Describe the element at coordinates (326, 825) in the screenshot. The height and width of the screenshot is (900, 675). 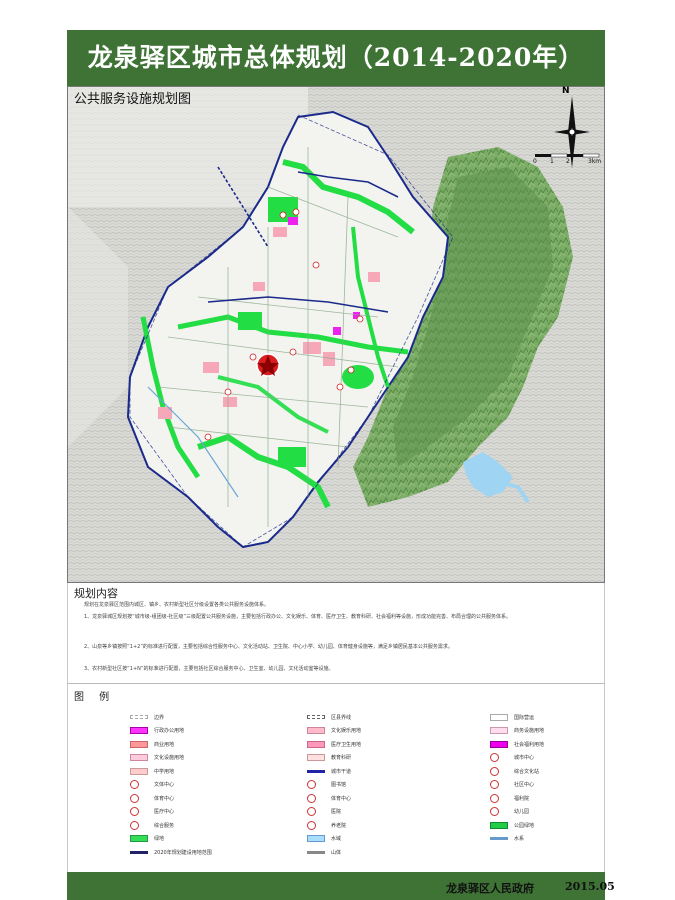
I see `legend-item: 养老院` at that location.